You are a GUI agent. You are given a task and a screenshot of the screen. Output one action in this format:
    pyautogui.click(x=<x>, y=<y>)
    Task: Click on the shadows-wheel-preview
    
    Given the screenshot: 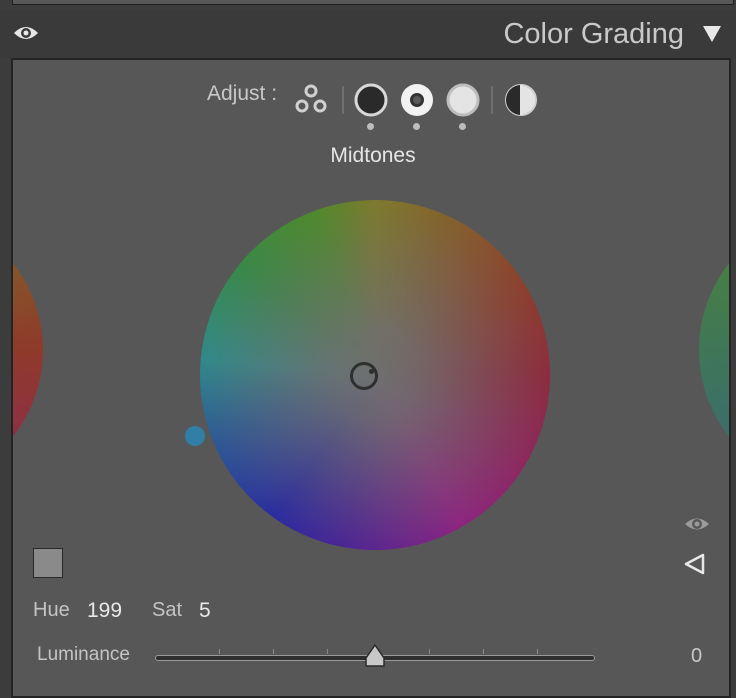 What is the action you would take?
    pyautogui.click(x=28, y=350)
    